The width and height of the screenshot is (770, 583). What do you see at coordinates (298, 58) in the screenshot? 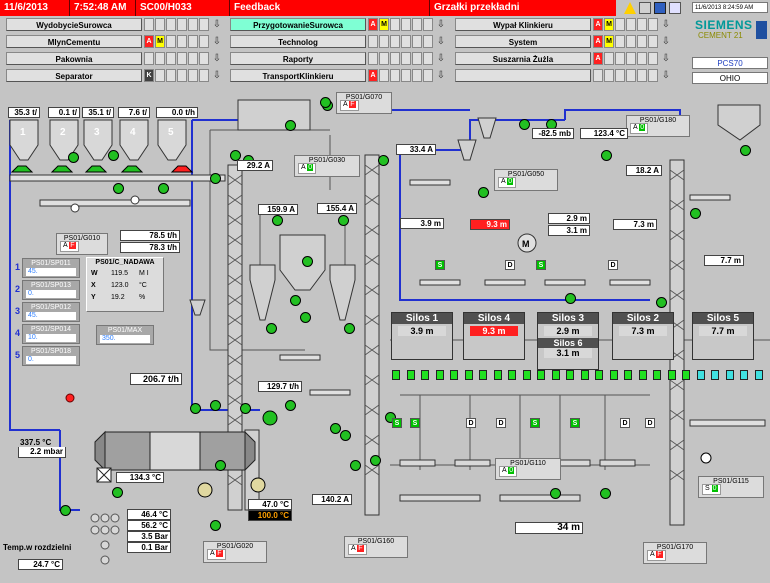
I see `nav-button-raporty: Raporty` at bounding box center [298, 58].